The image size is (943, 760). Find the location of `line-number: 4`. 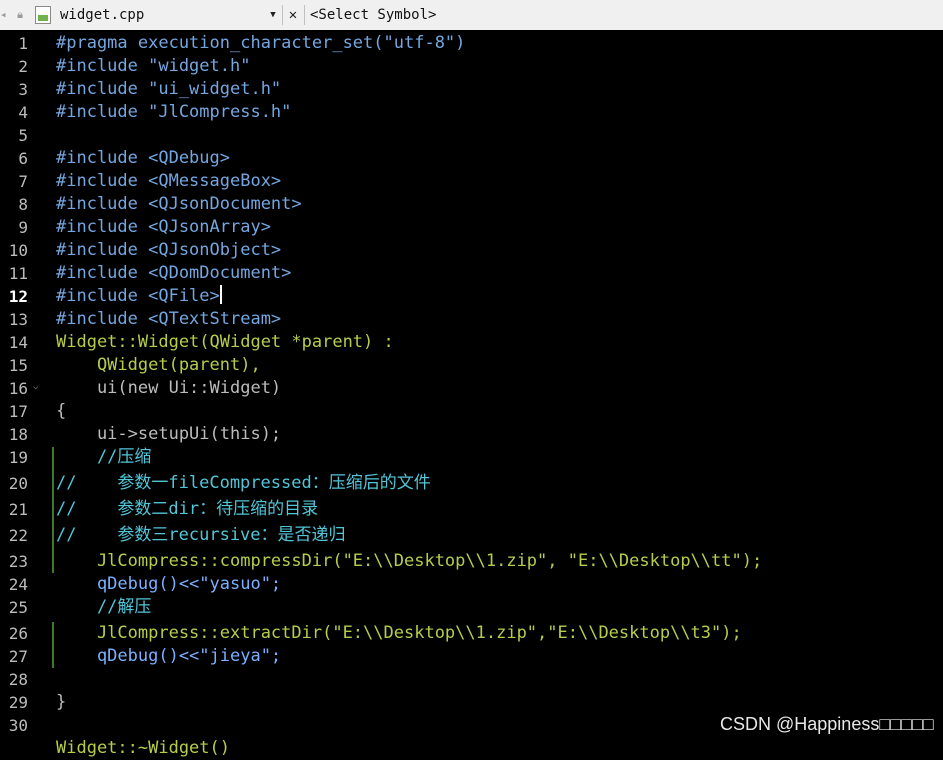

line-number: 4 is located at coordinates (23, 112).